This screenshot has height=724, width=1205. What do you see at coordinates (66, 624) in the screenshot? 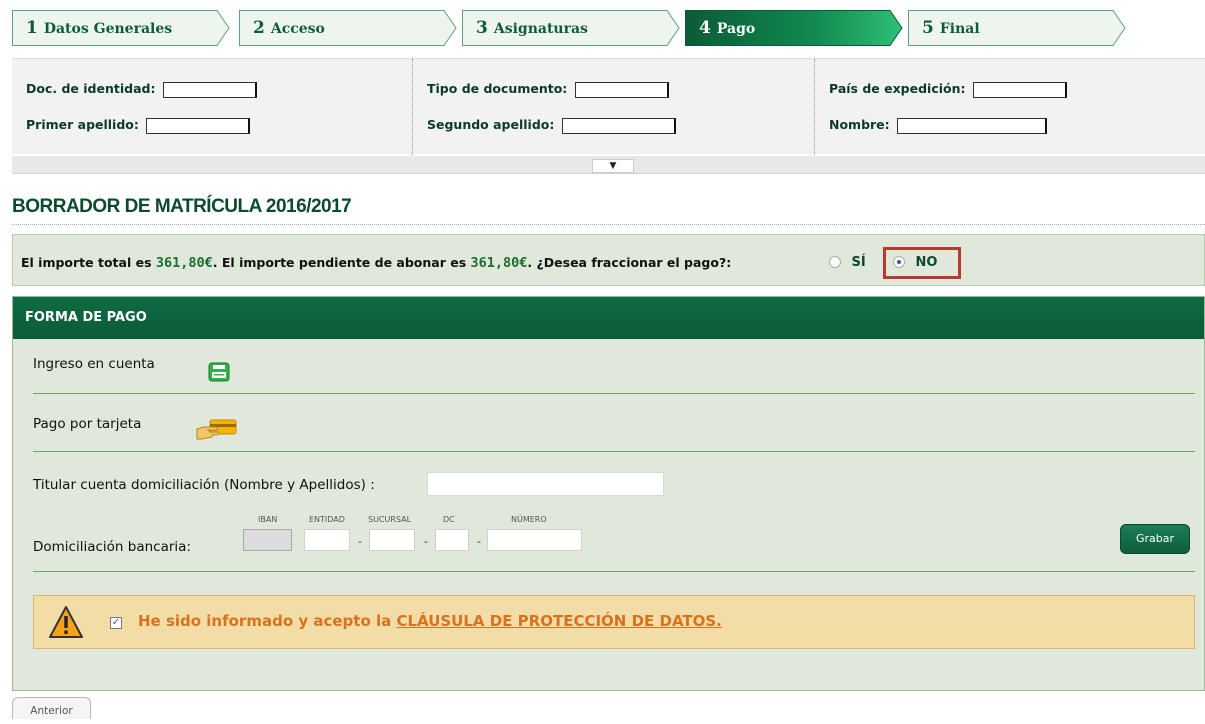
I see `warning-icon` at bounding box center [66, 624].